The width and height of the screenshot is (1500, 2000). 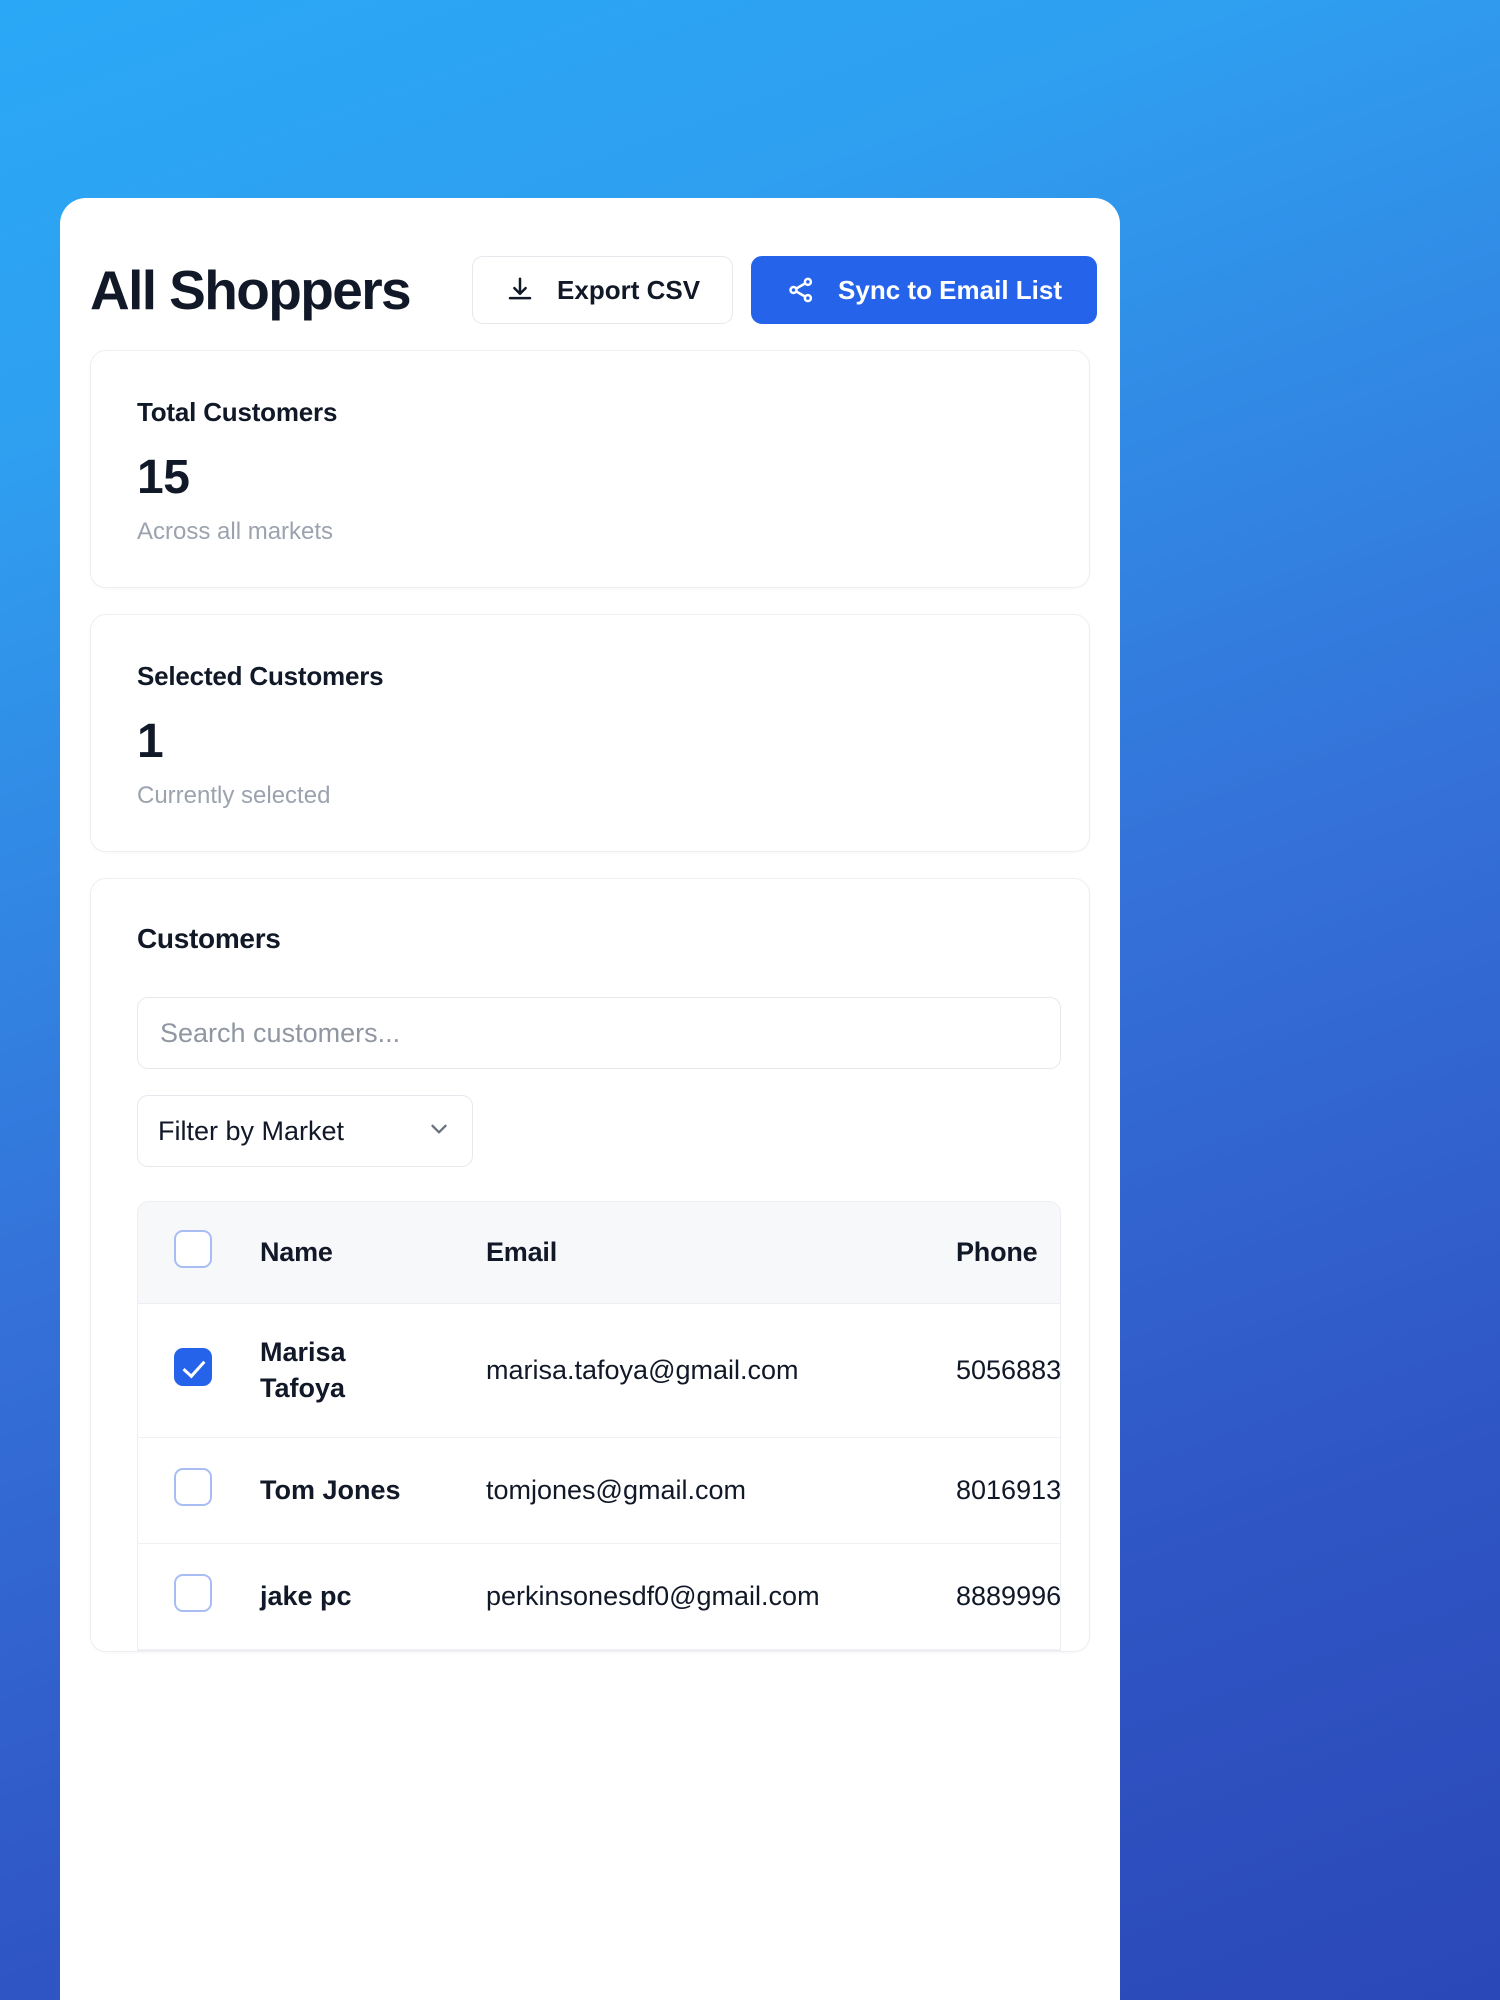 What do you see at coordinates (629, 289) in the screenshot?
I see `export-csv-label: Export CSV` at bounding box center [629, 289].